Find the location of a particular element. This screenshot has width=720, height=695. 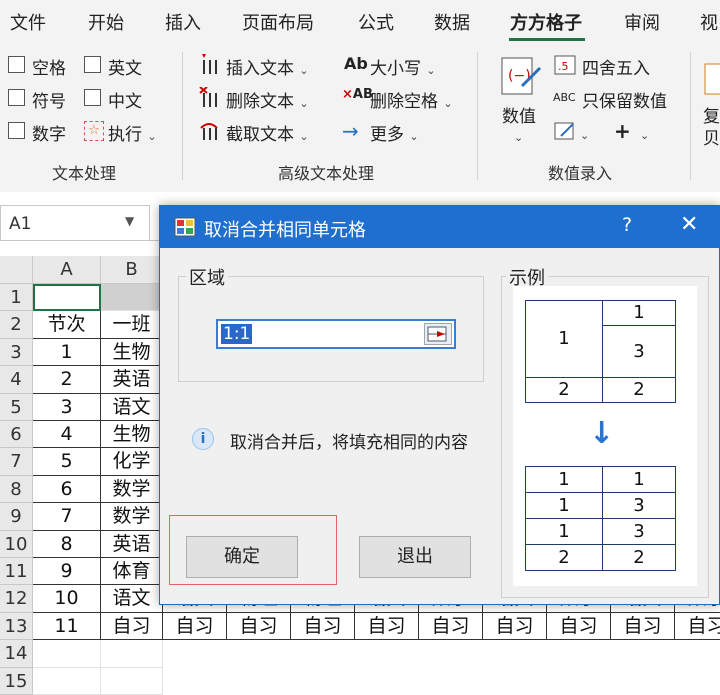

row-header-5: 5 is located at coordinates (16, 407).